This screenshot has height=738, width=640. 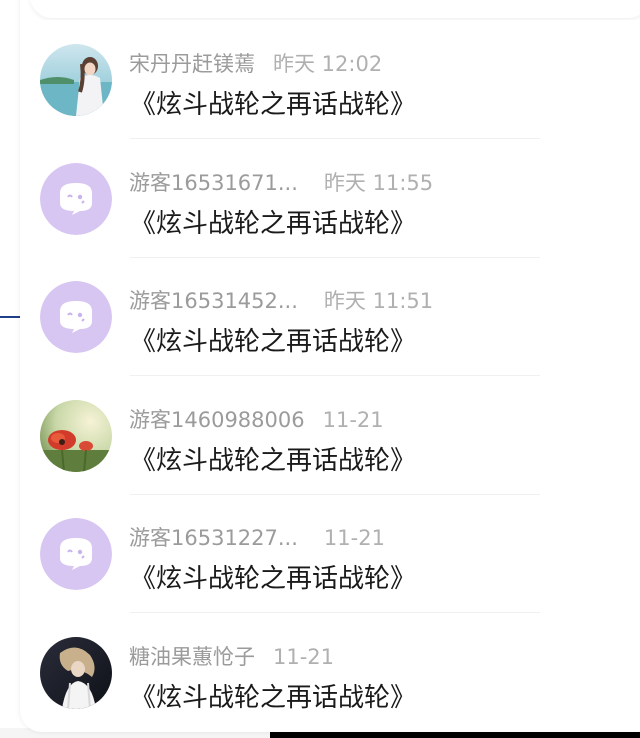 What do you see at coordinates (192, 64) in the screenshot?
I see `comment-author: 宋丹丹赶镁蔫` at bounding box center [192, 64].